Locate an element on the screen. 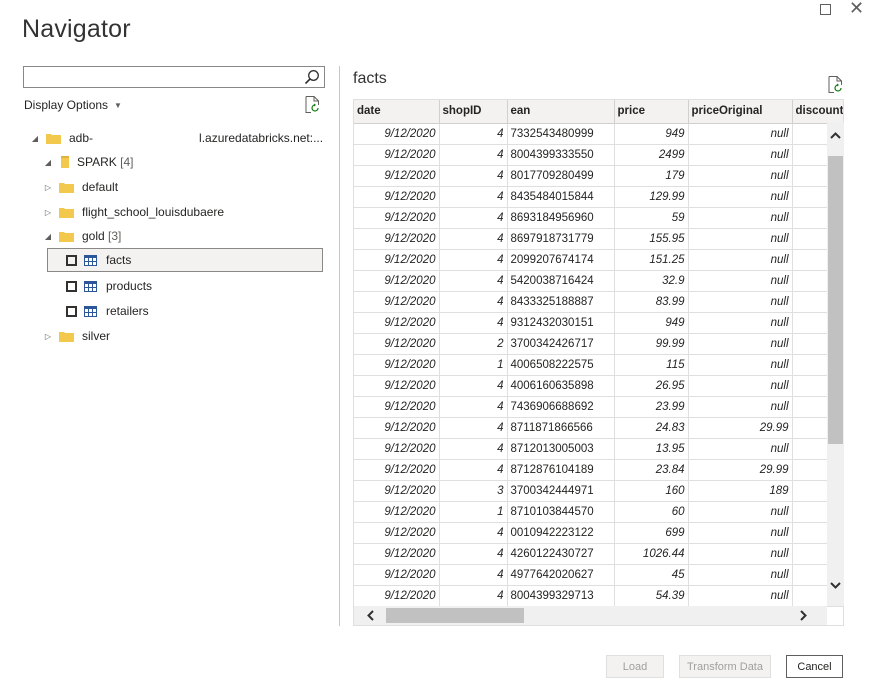 Image resolution: width=870 pixels, height=685 pixels. search-box is located at coordinates (174, 77).